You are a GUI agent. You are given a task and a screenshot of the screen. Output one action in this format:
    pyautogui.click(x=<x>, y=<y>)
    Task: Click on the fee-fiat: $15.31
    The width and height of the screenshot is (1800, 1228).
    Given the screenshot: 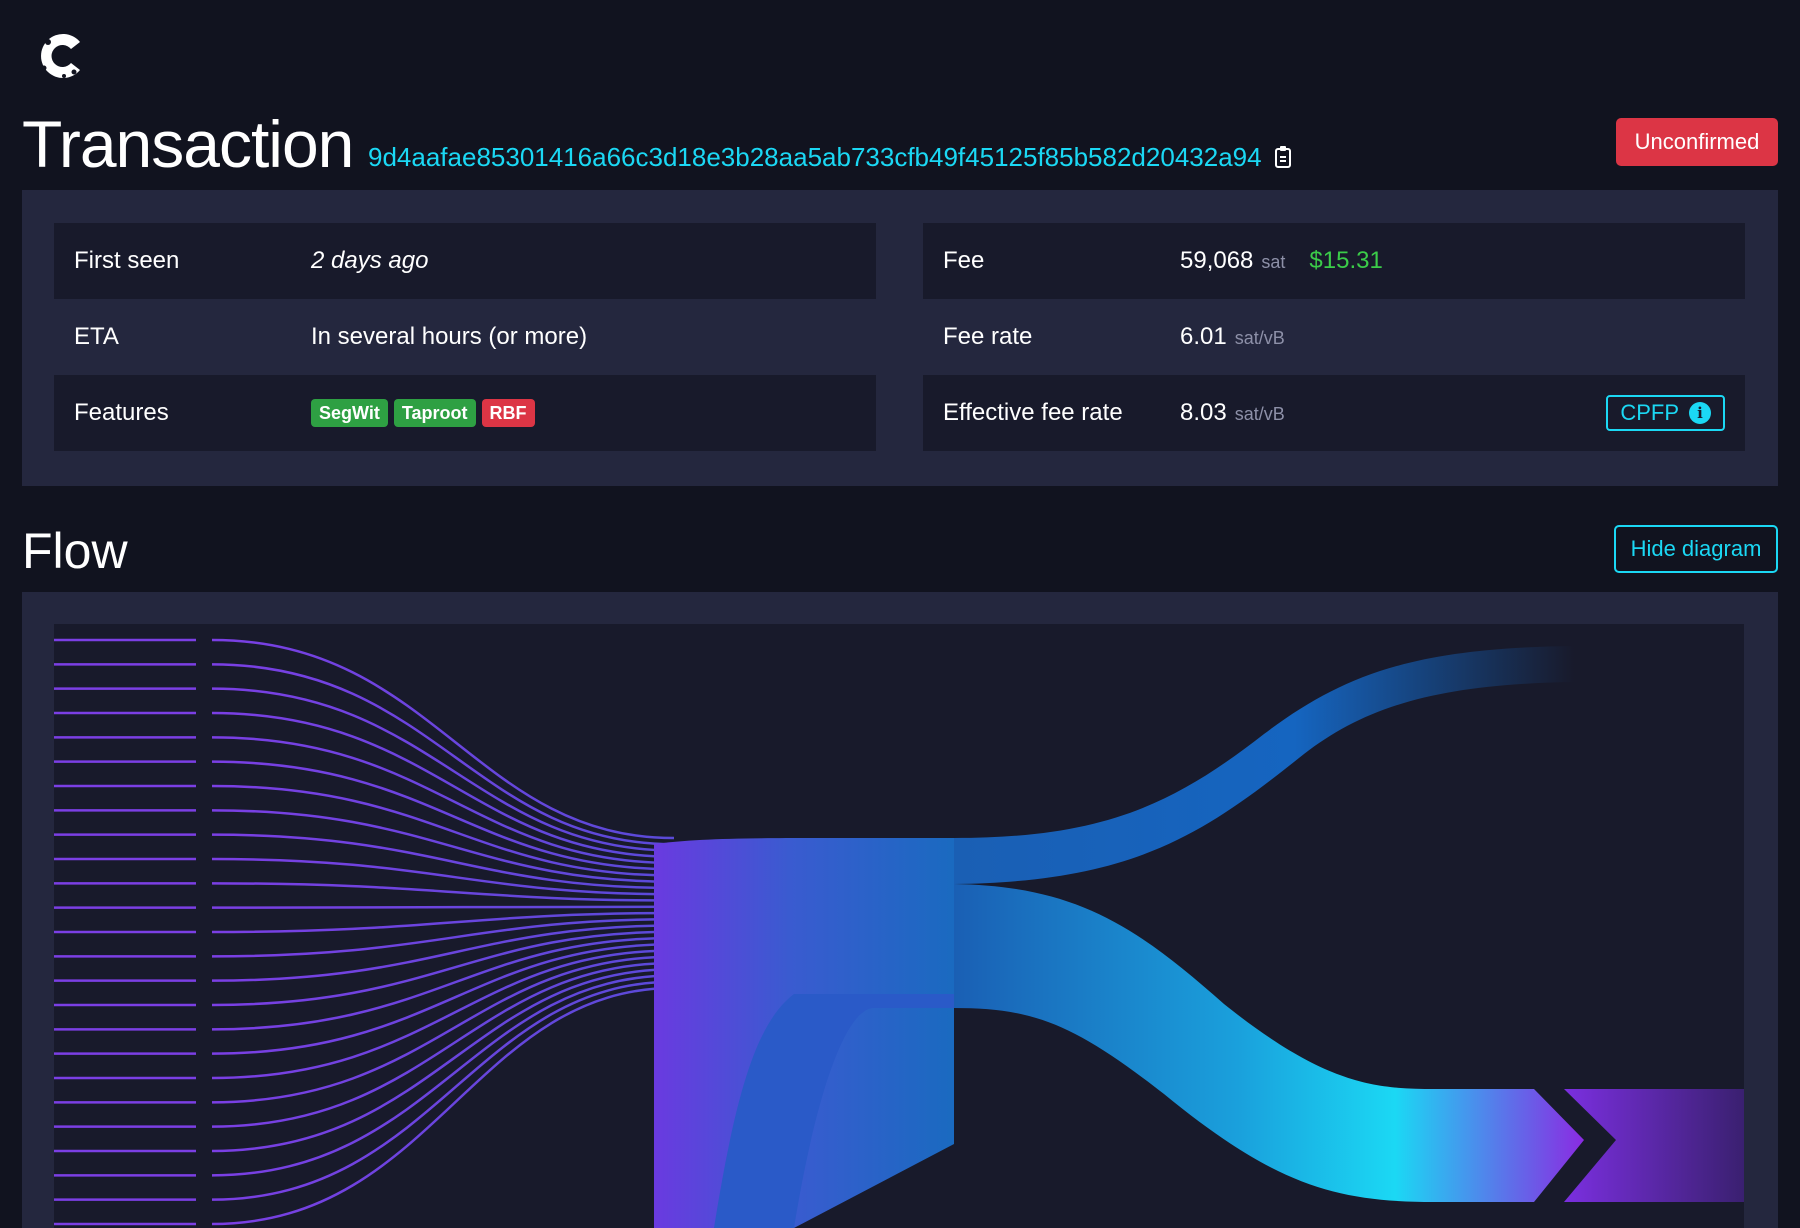 What is the action you would take?
    pyautogui.click(x=1346, y=260)
    